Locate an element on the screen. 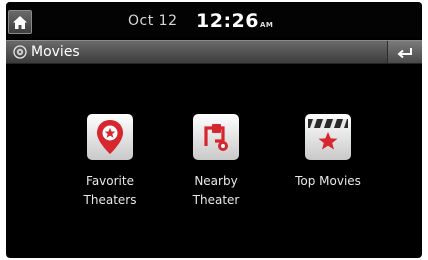  menu-item-nearby-theater: Nearby Theater is located at coordinates (216, 162).